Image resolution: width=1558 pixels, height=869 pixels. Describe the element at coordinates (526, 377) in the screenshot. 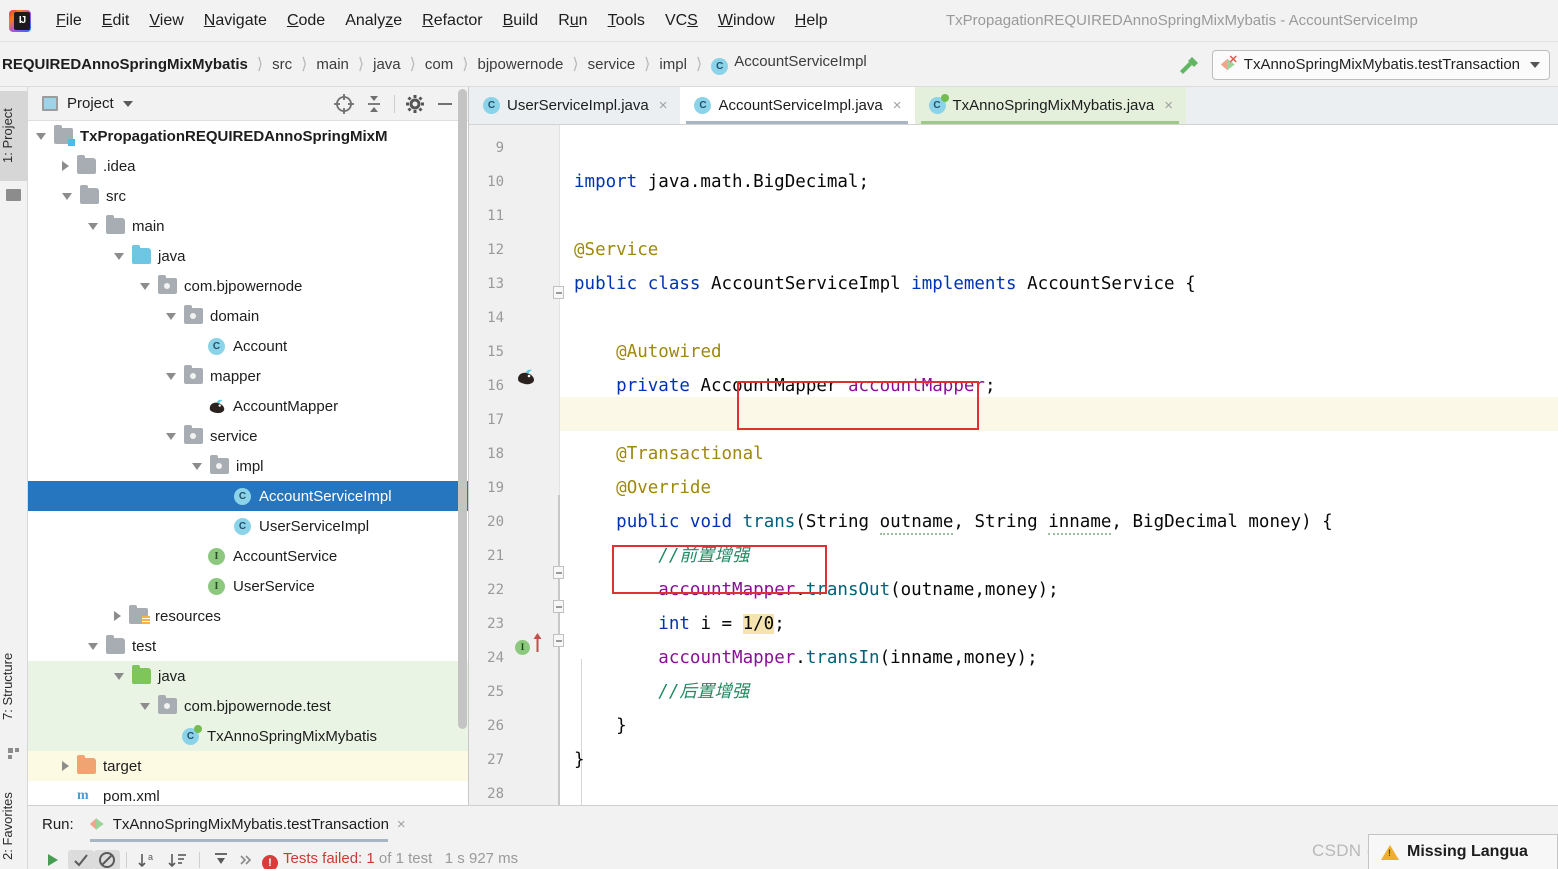

I see `mybatis-gutter-icon` at that location.